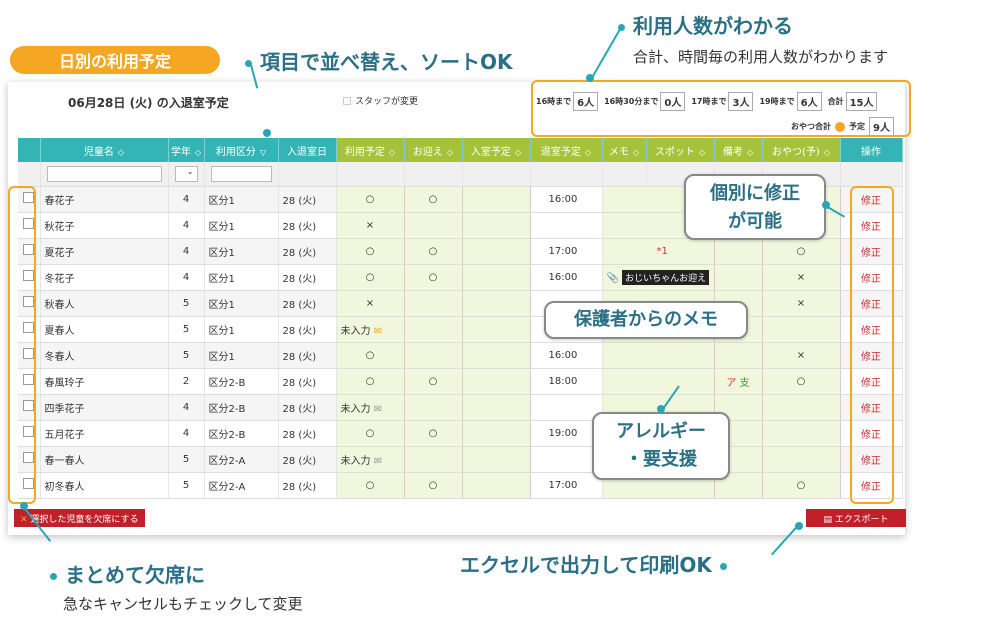  What do you see at coordinates (801, 150) in the screenshot?
I see `col-snack: おやつ(予) ◇` at bounding box center [801, 150].